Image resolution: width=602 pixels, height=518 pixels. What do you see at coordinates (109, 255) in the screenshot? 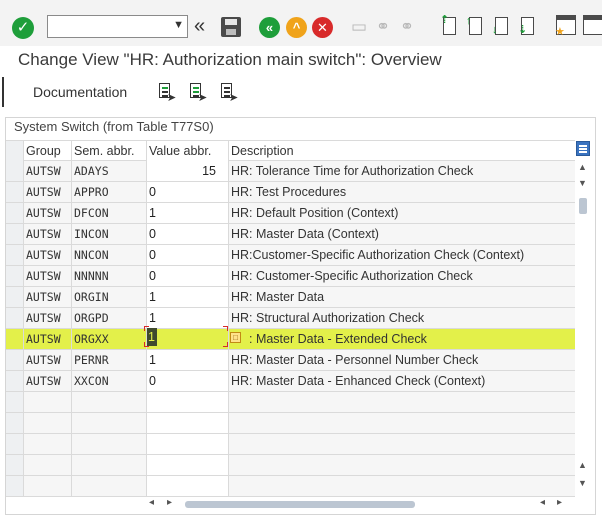
I see `cell-sem-abbr: NNCON` at bounding box center [109, 255].